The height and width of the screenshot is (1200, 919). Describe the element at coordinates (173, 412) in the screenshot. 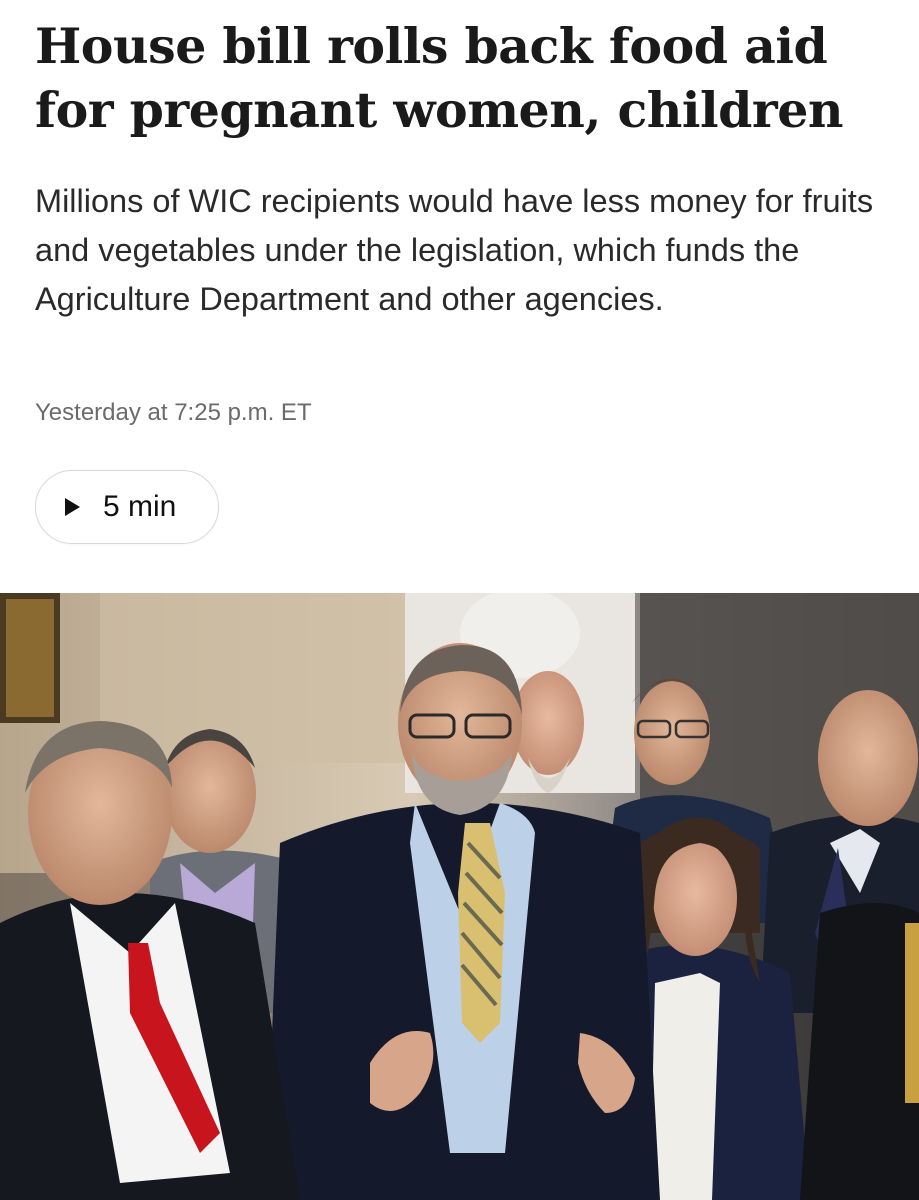

I see `timestamp: Yesterday at 7:25 p.m. ET` at that location.